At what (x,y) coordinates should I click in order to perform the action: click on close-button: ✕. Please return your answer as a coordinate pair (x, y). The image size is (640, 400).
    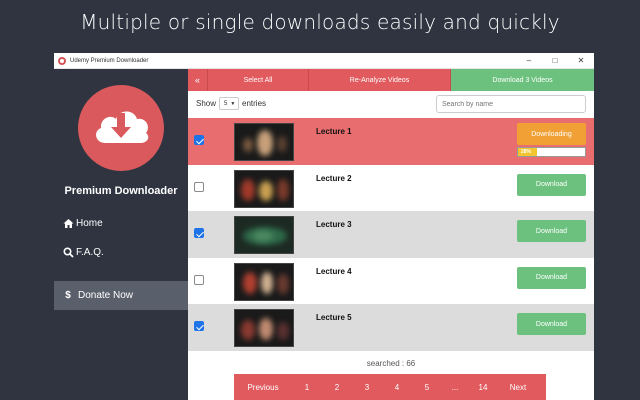
    Looking at the image, I should click on (581, 61).